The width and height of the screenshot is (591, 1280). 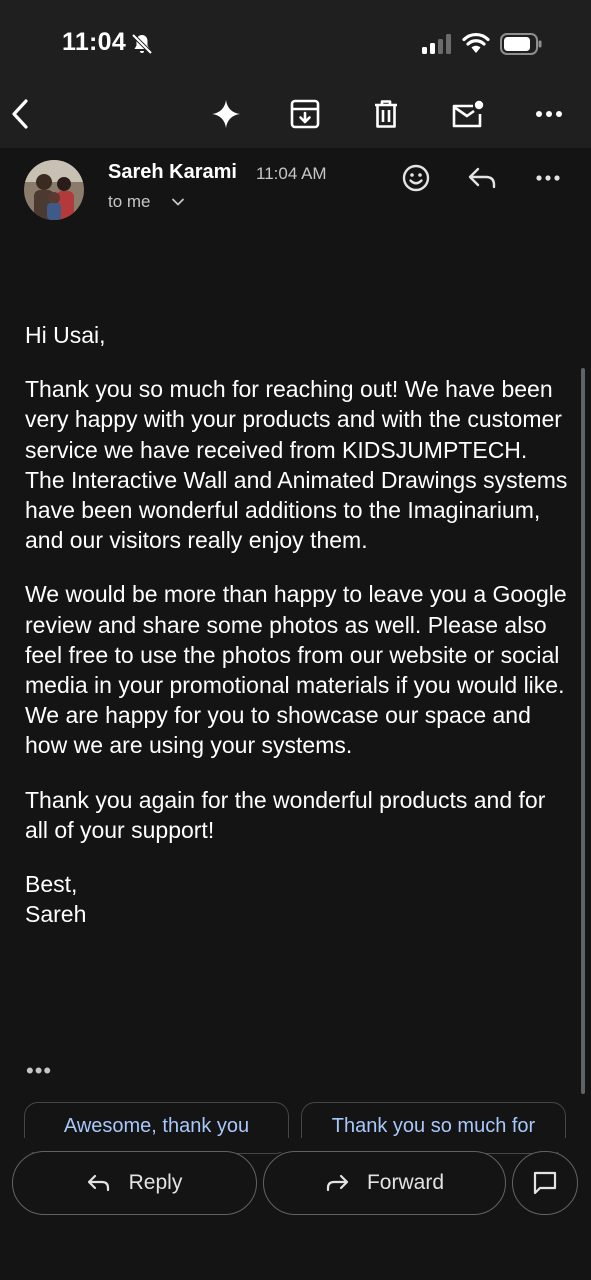 I want to click on signal-icon, so click(x=436, y=44).